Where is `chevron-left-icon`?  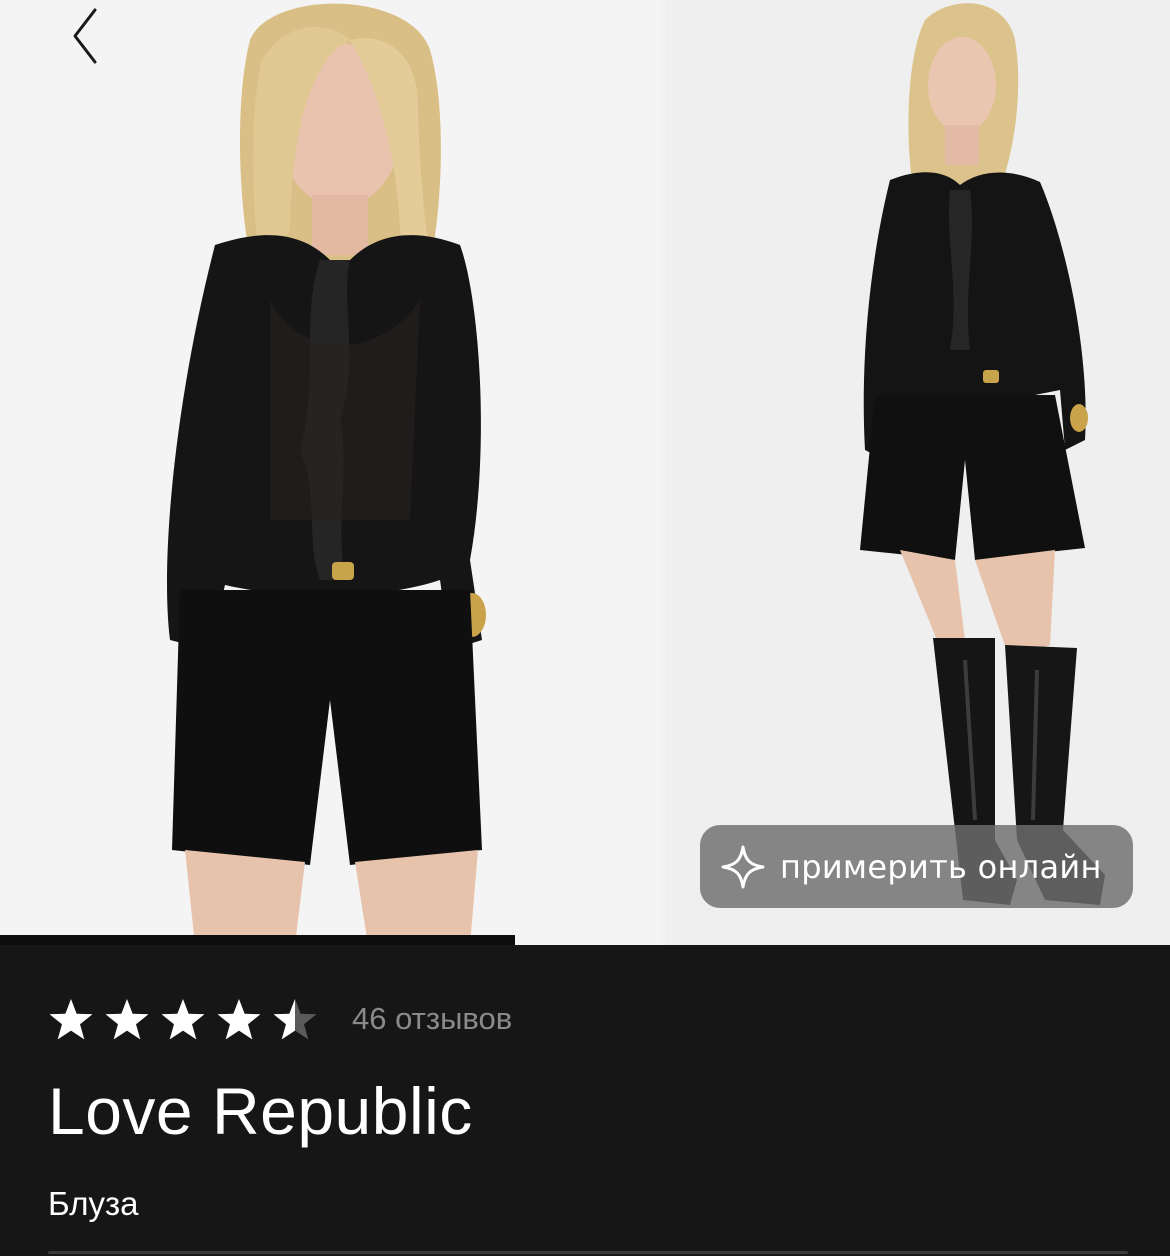 chevron-left-icon is located at coordinates (85, 36).